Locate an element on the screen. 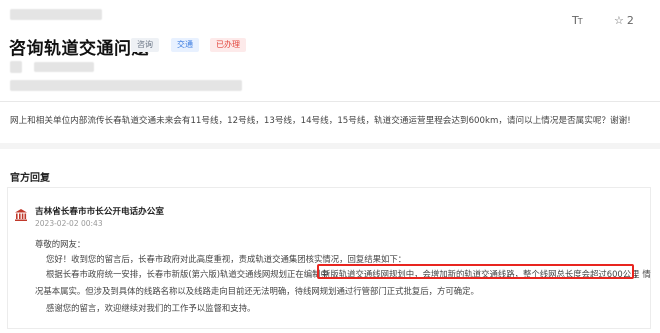  reply-line-2-prefix: 根据长春市政府统一安排，长春市新版(第六版)轨道交通线网规划正在编制中 is located at coordinates (187, 274).